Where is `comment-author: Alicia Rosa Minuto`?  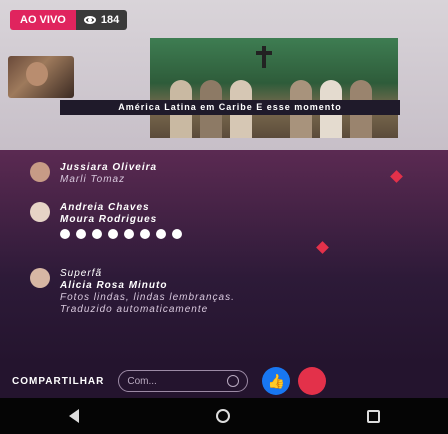
comment-author: Alicia Rosa Minuto is located at coordinates (147, 286).